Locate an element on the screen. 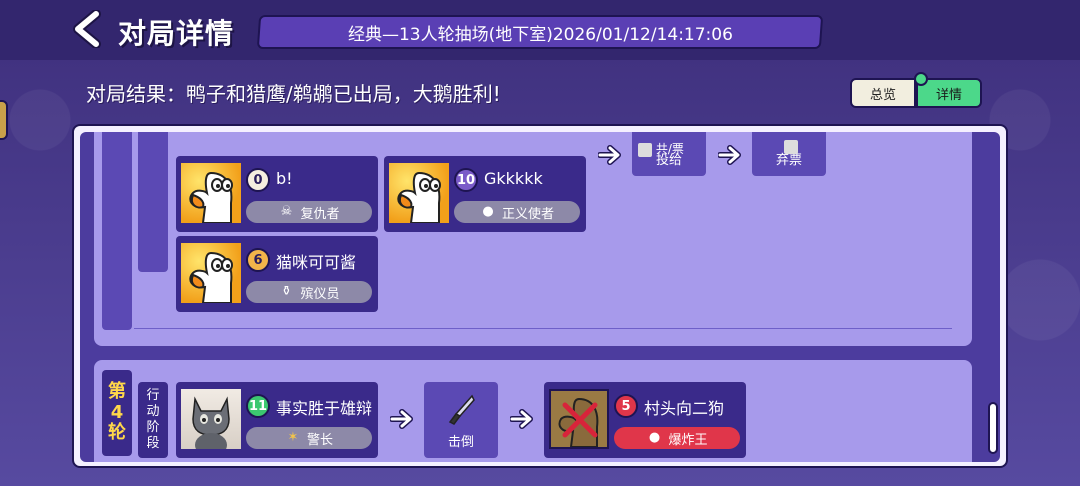 This screenshot has height=486, width=1080. player-number-badge: 0 is located at coordinates (258, 180).